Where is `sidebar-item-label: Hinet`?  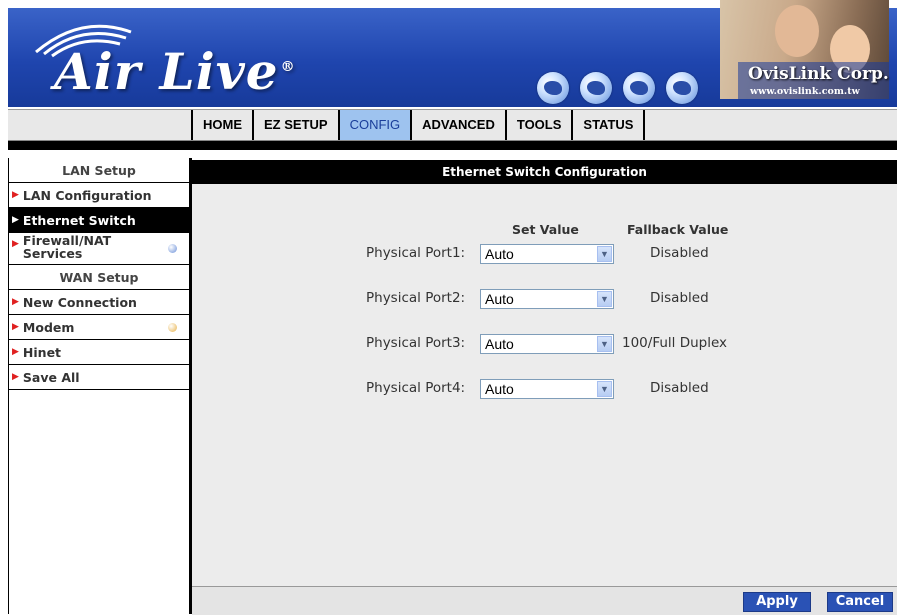 sidebar-item-label: Hinet is located at coordinates (42, 352).